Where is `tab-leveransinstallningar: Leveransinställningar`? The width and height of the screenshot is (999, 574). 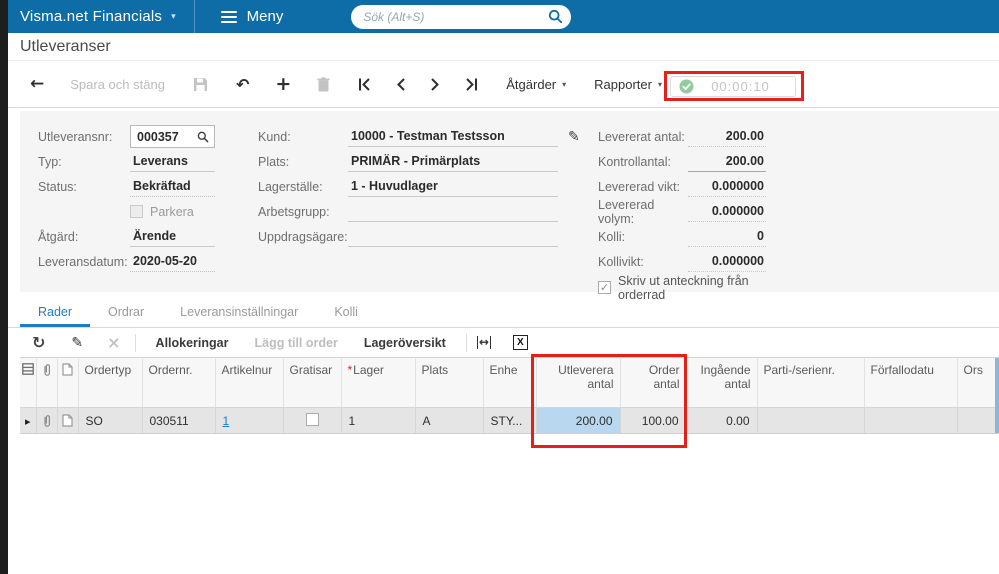 tab-leveransinstallningar: Leveransinställningar is located at coordinates (239, 313).